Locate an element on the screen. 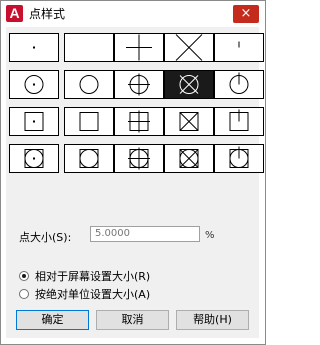  point-style-circle-dot is located at coordinates (34, 84).